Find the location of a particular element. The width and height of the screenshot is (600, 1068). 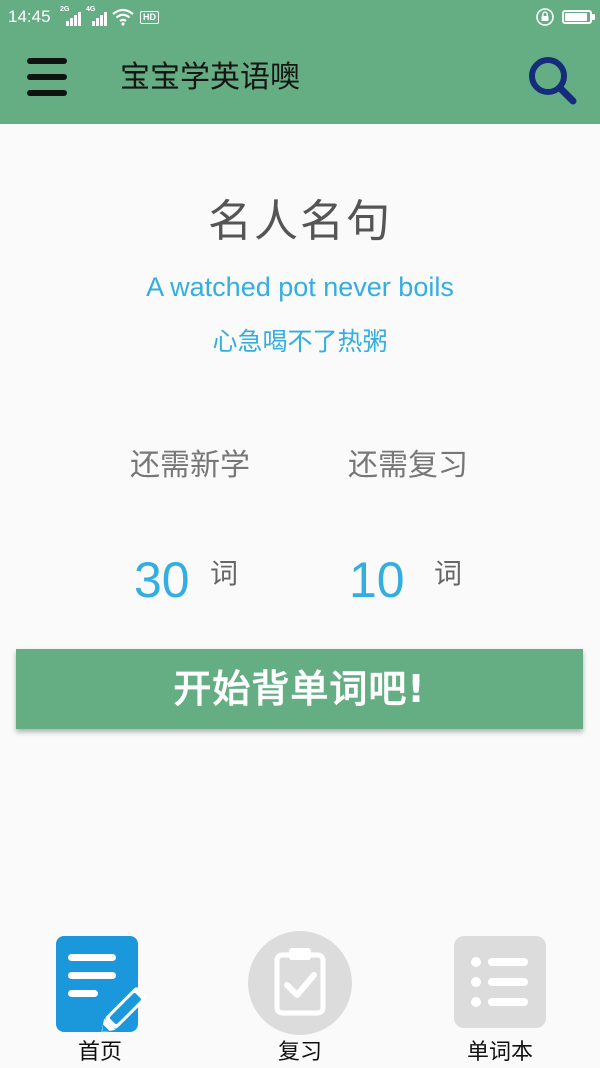

new-words-label: 还需新学 is located at coordinates (190, 465).